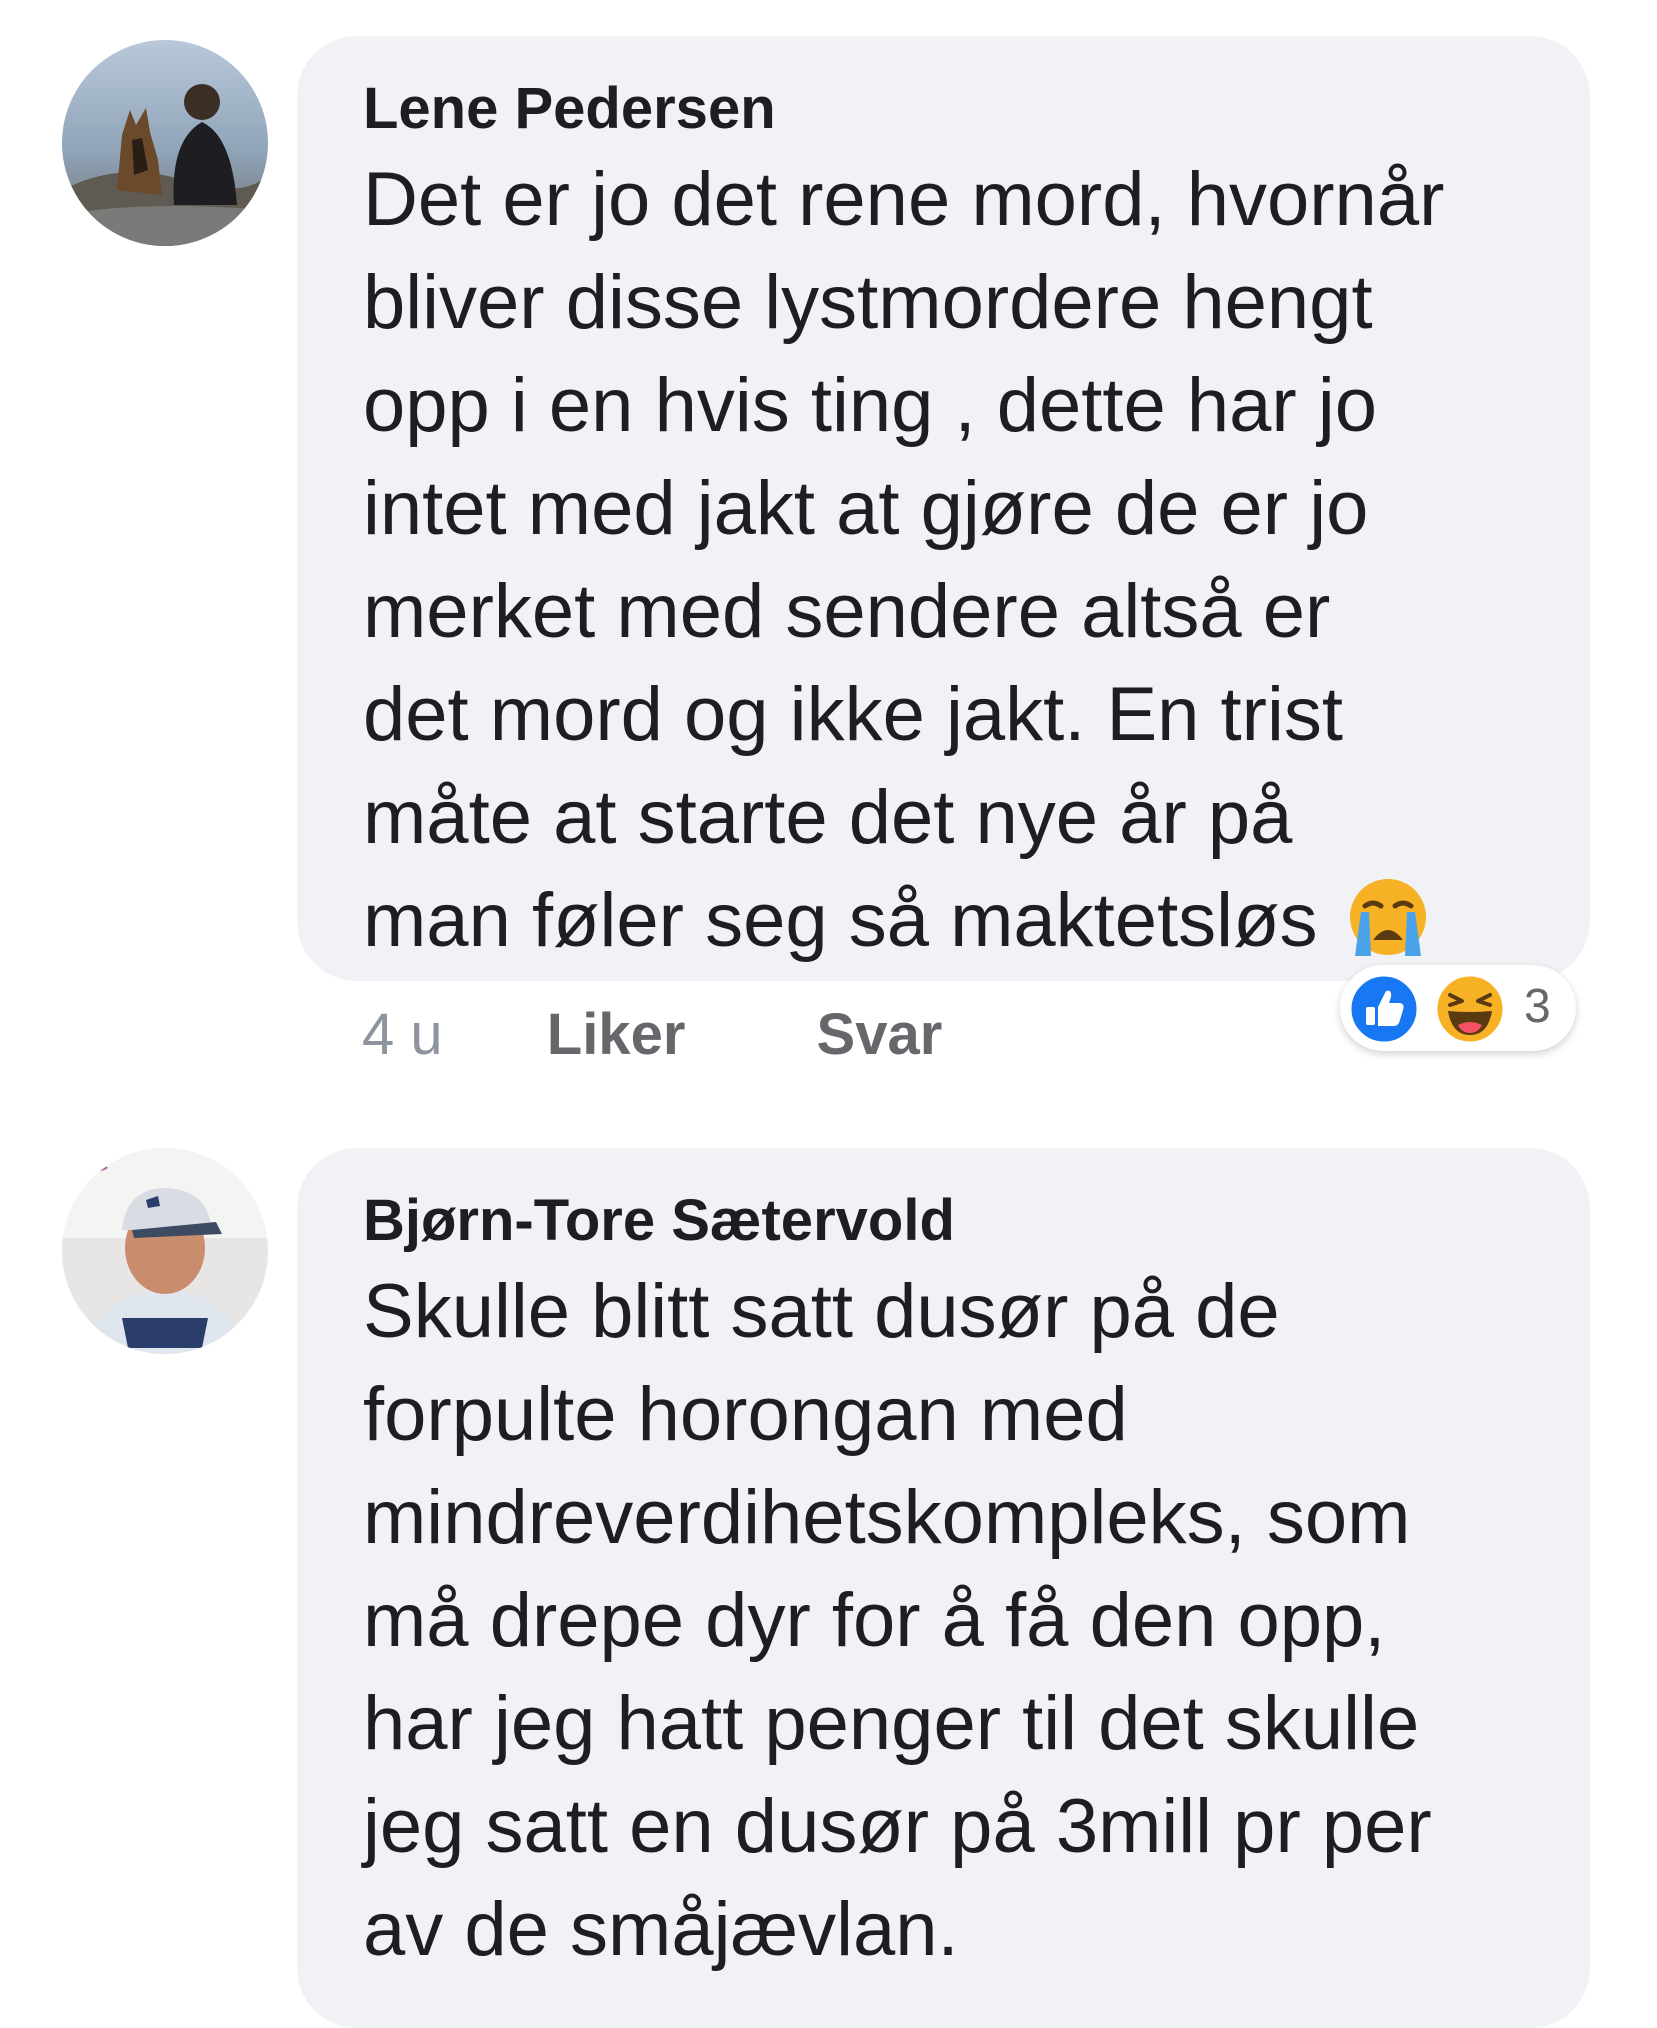 This screenshot has height=2028, width=1657. I want to click on text-line: måte at starte det nye år på, so click(828, 817).